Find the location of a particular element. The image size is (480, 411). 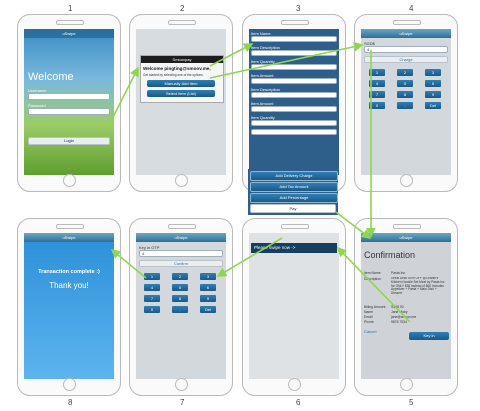

username-input is located at coordinates (69, 96).